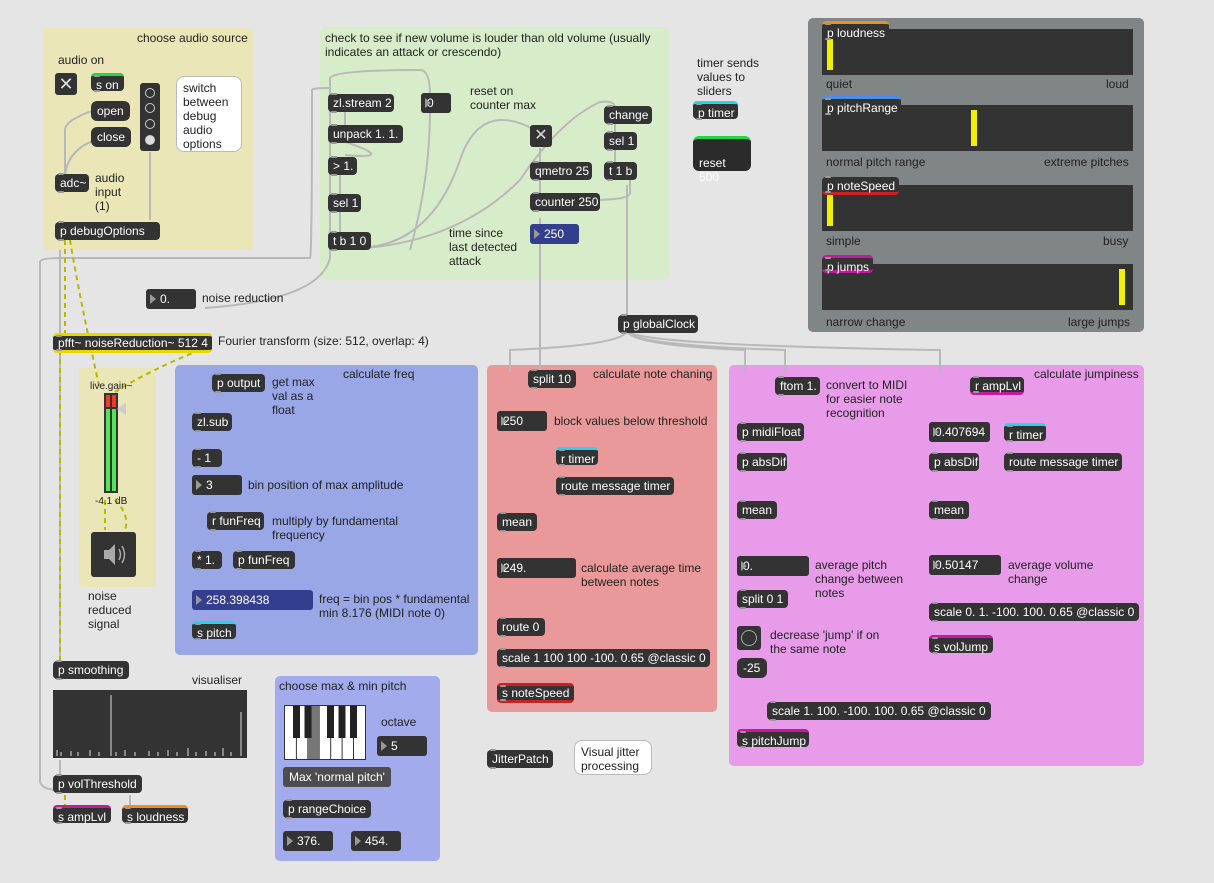 The width and height of the screenshot is (1214, 883). Describe the element at coordinates (1121, 287) in the screenshot. I see `jumps-slider-fill` at that location.